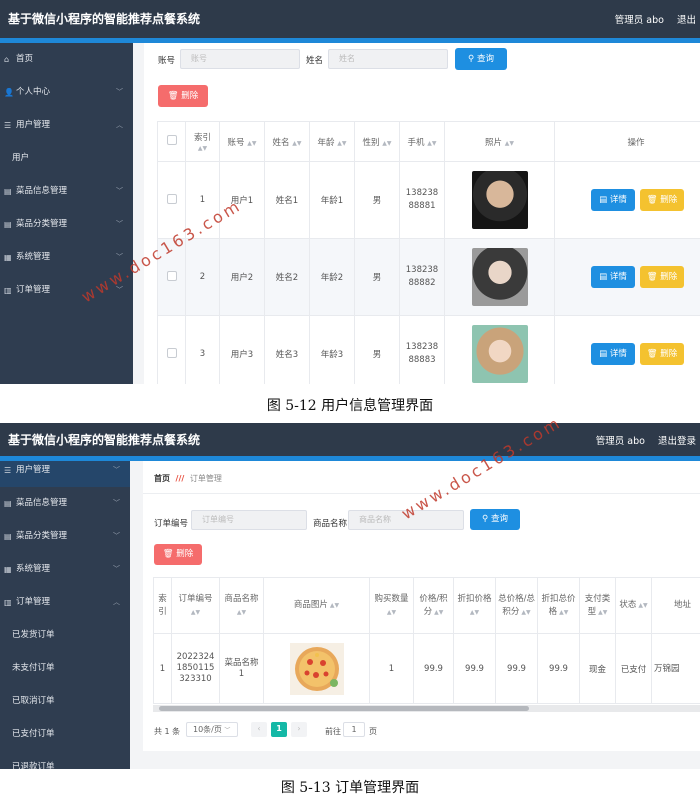  What do you see at coordinates (259, 729) in the screenshot?
I see `prev-page-button: ‹` at bounding box center [259, 729].